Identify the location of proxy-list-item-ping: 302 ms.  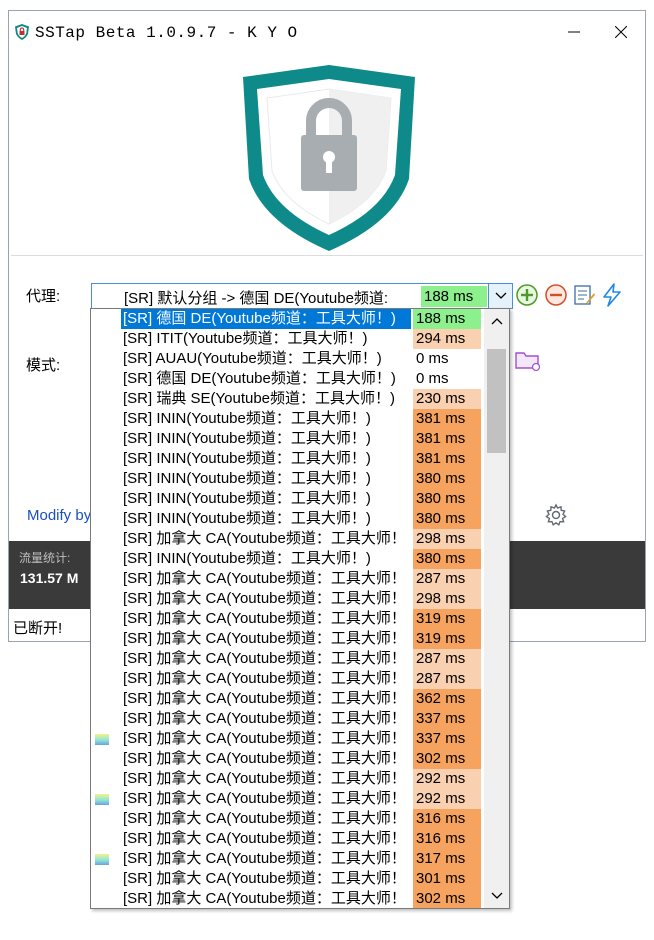
(447, 898).